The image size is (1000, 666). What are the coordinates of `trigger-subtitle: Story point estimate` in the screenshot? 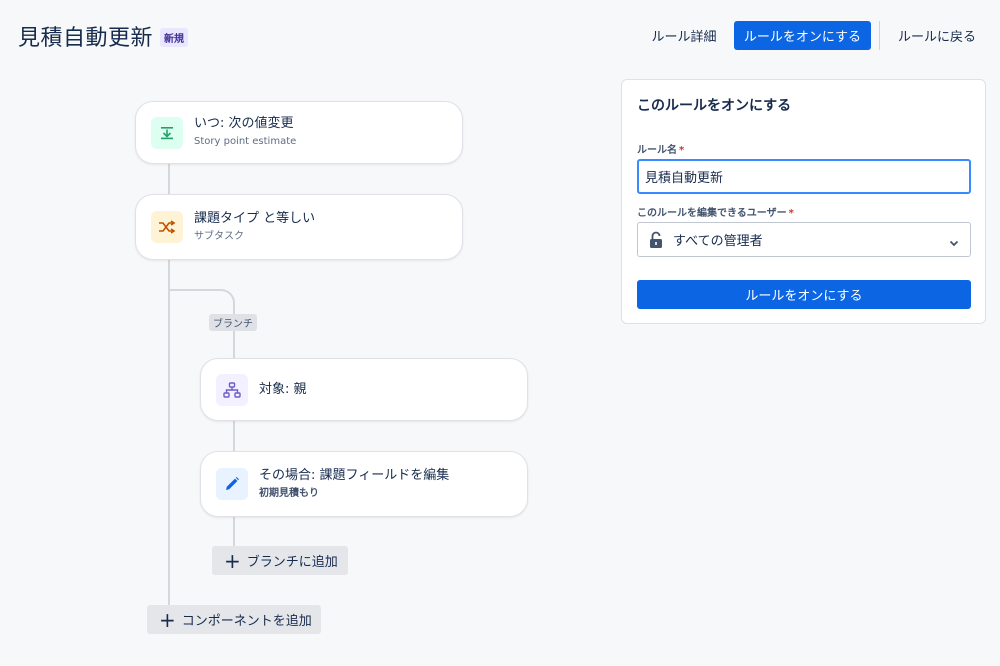 It's located at (245, 141).